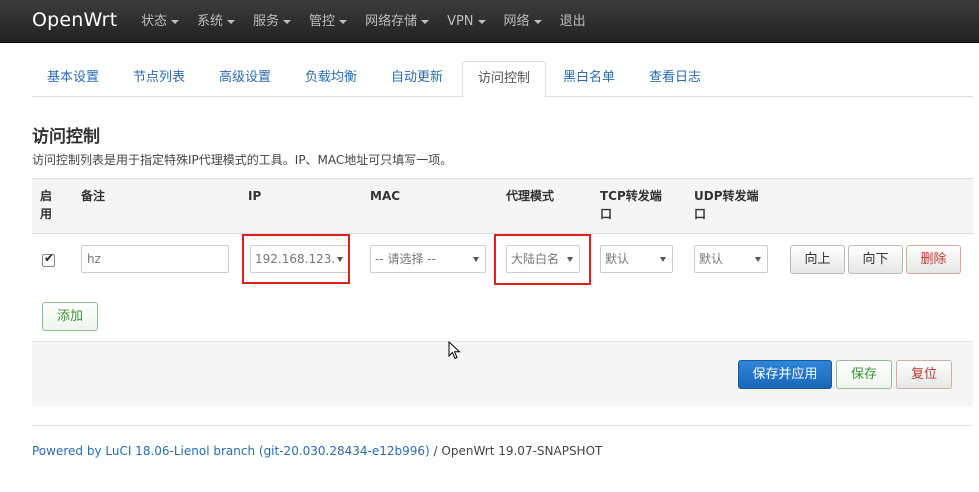 This screenshot has width=979, height=492. Describe the element at coordinates (70, 316) in the screenshot. I see `add-button: 添加` at that location.